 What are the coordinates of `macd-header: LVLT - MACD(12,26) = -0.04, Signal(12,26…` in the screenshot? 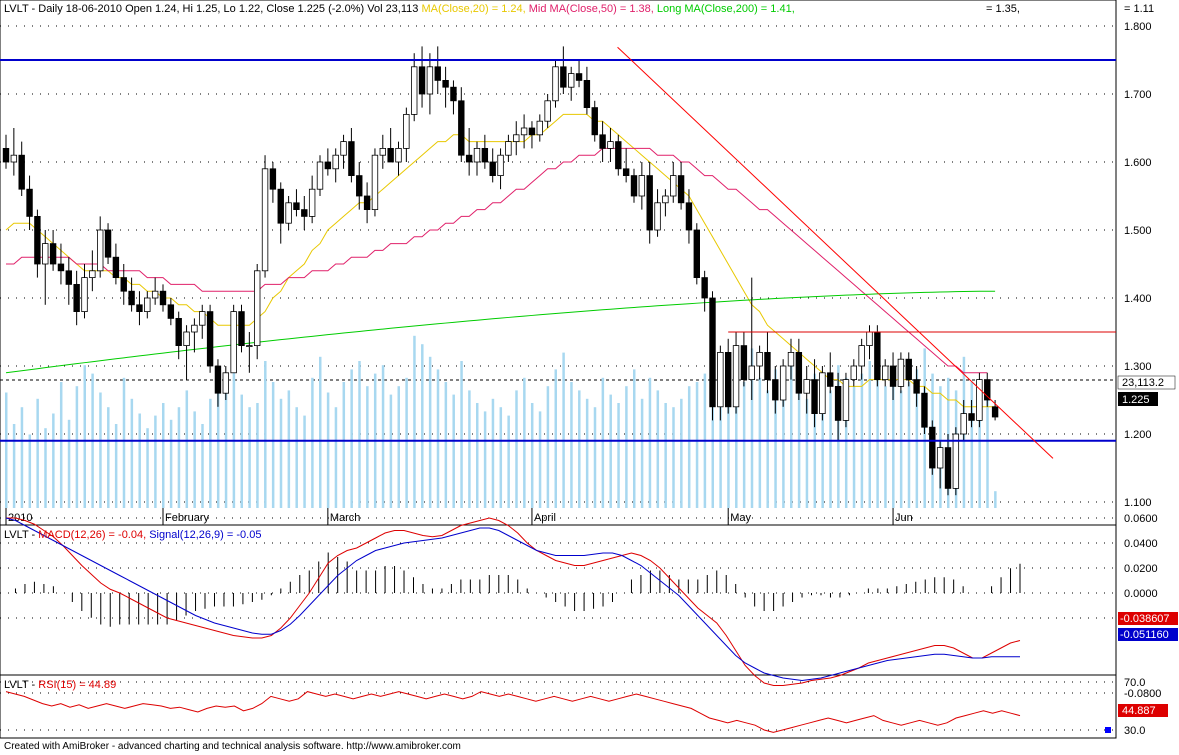 It's located at (132, 535).